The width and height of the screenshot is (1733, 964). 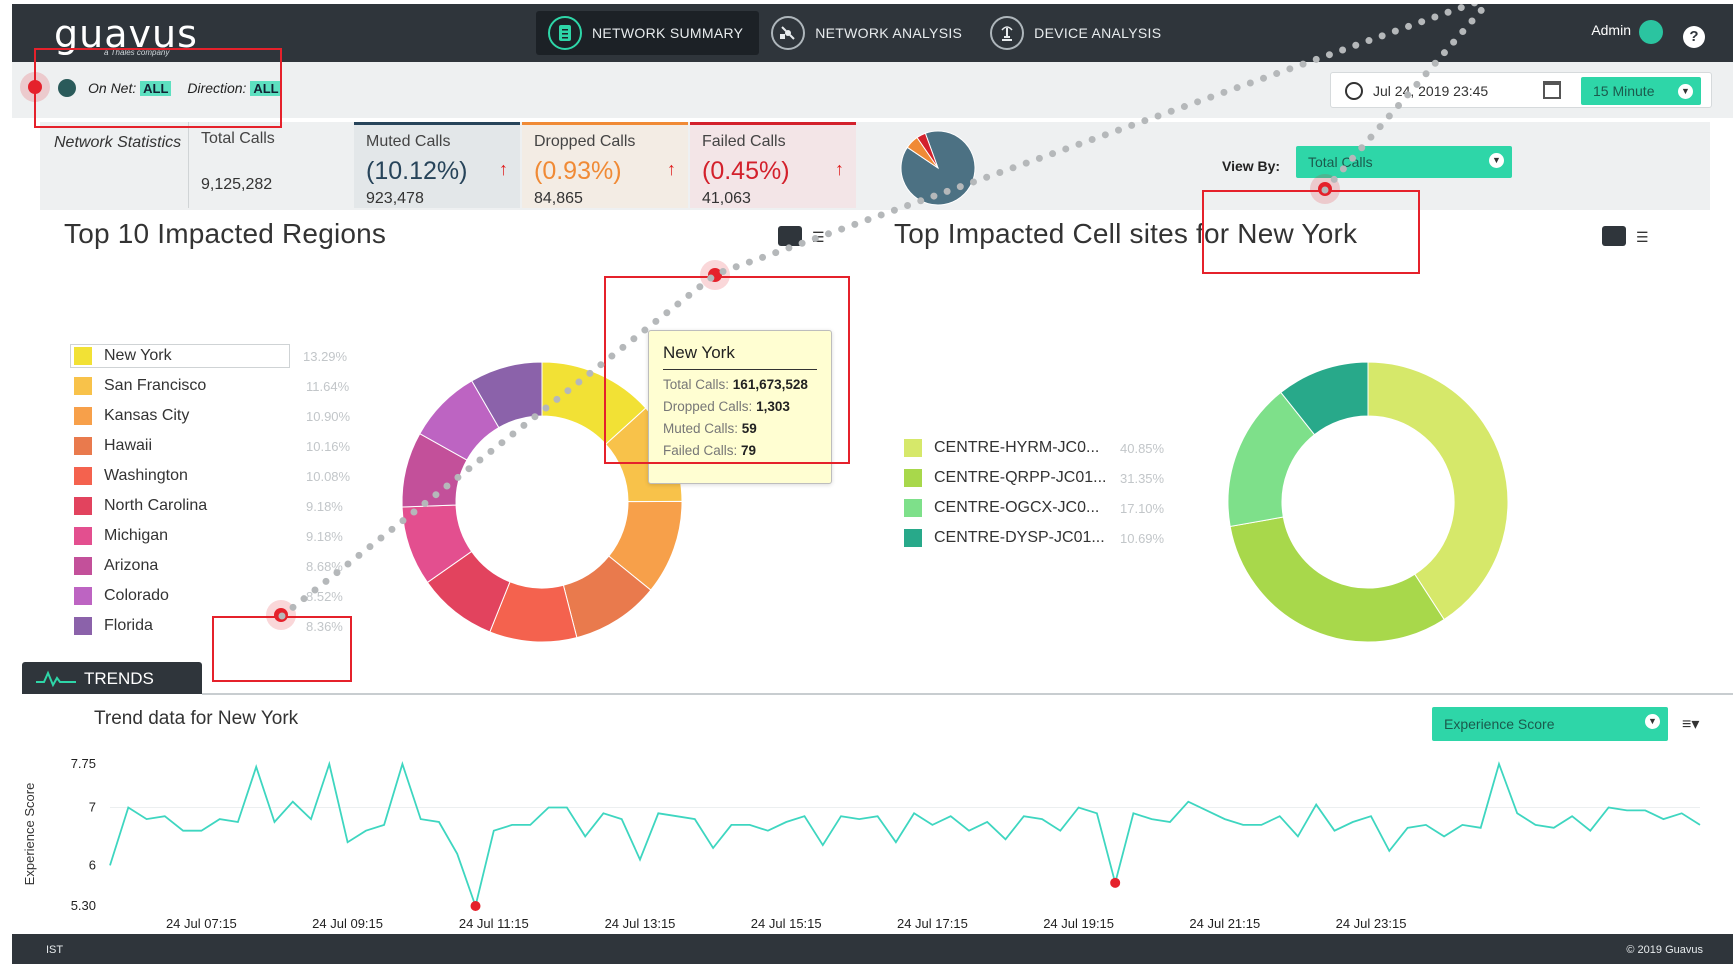 What do you see at coordinates (1340, 162) in the screenshot?
I see `view-by-value: Total Calls` at bounding box center [1340, 162].